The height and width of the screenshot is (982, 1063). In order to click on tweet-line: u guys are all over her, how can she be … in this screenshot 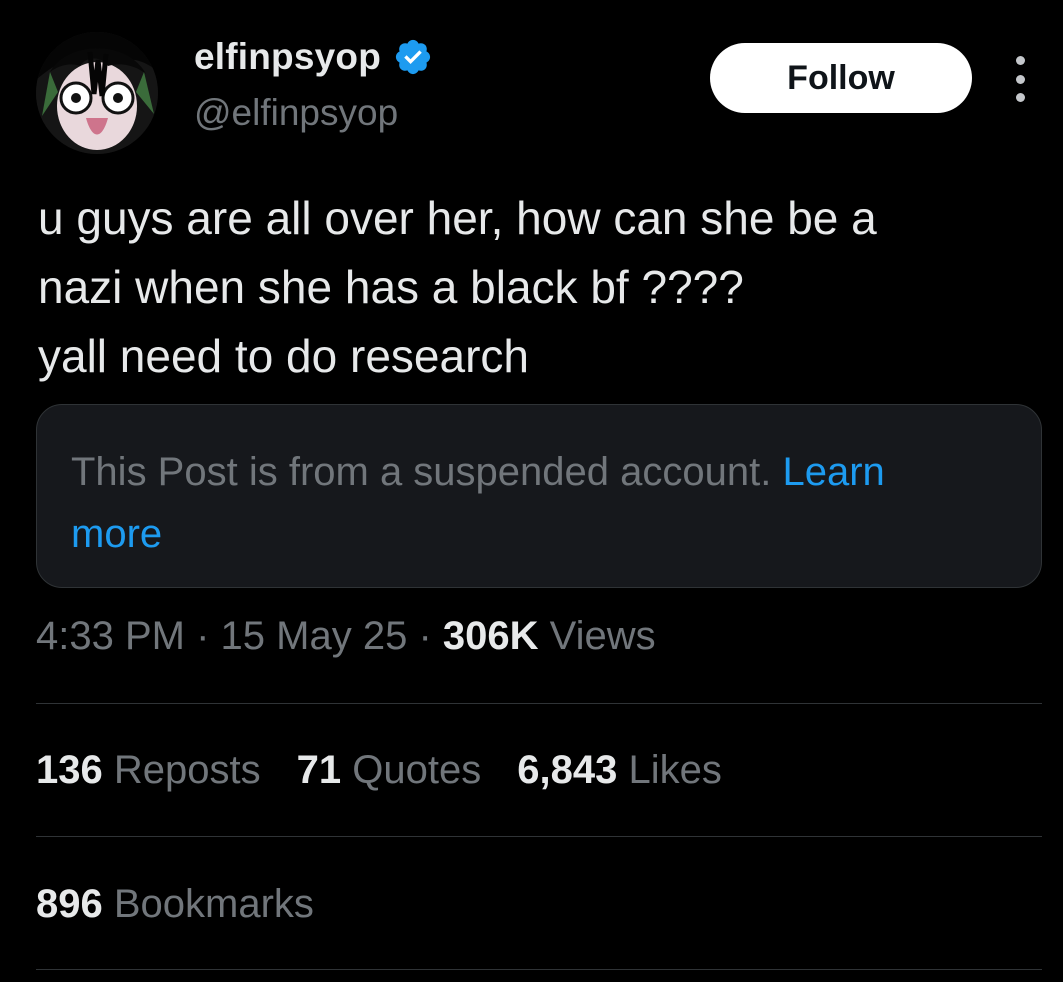, I will do `click(457, 218)`.